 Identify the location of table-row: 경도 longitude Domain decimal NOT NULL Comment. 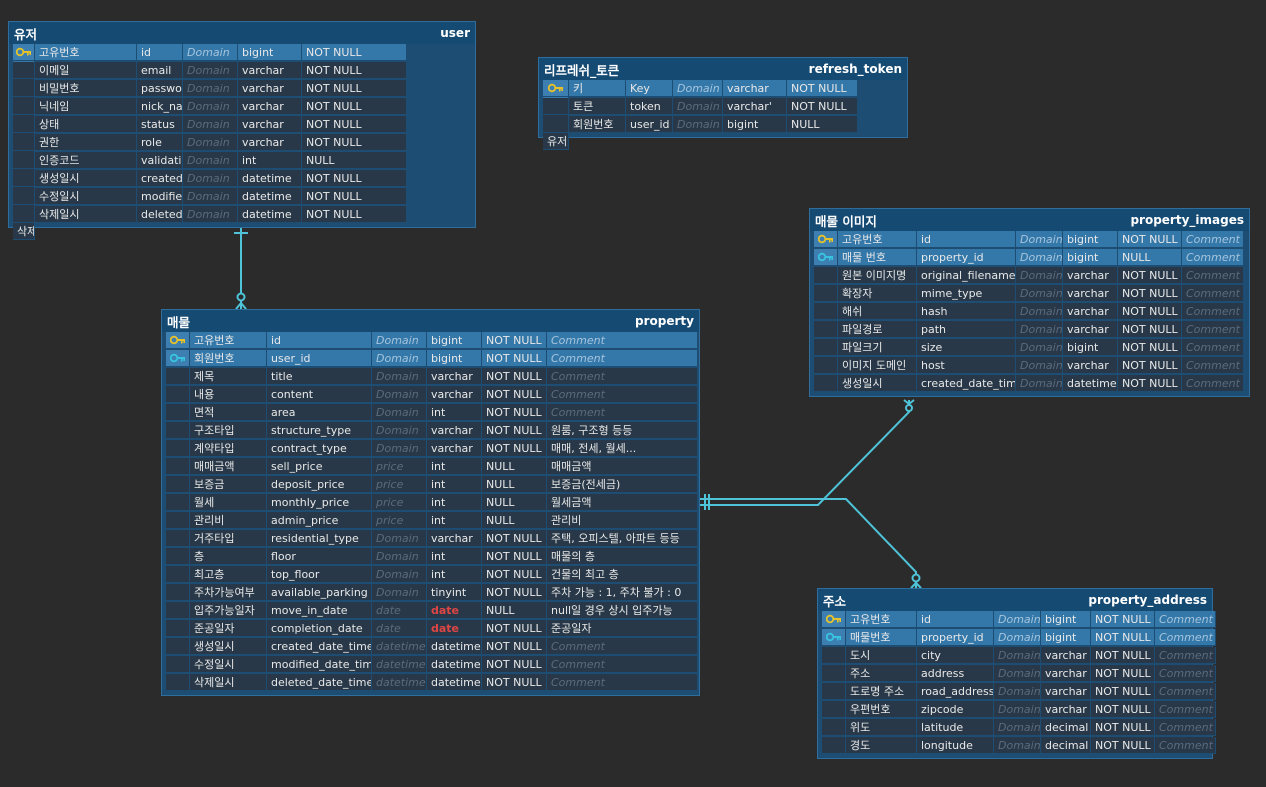
(1019, 746).